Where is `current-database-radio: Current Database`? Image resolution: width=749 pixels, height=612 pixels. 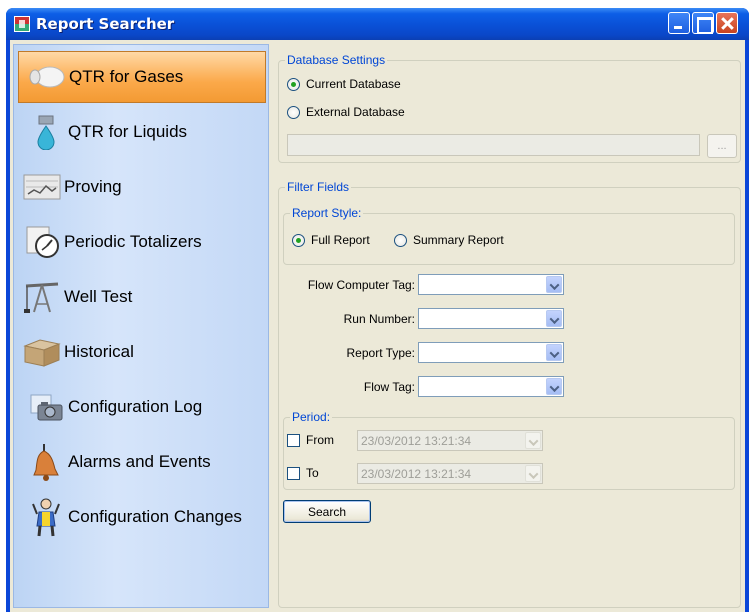
current-database-radio: Current Database is located at coordinates (344, 84).